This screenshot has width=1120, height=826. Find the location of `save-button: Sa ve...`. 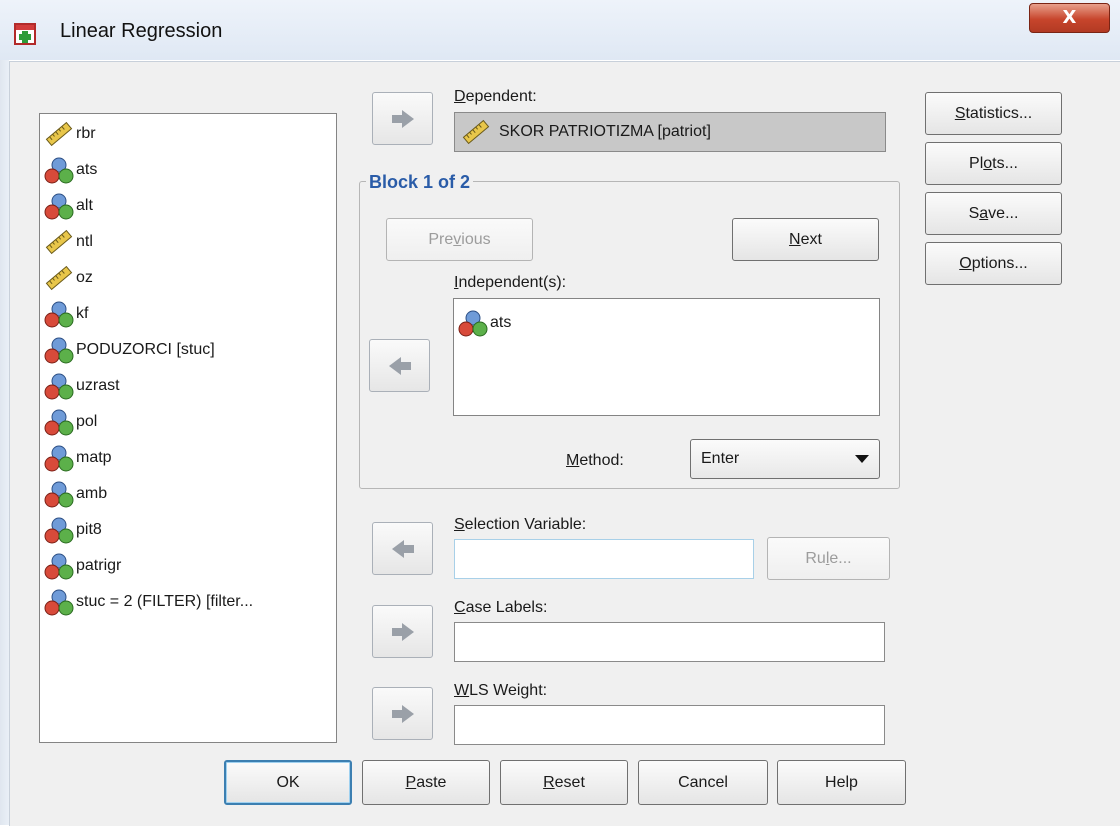

save-button: Sa ve... is located at coordinates (993, 213).